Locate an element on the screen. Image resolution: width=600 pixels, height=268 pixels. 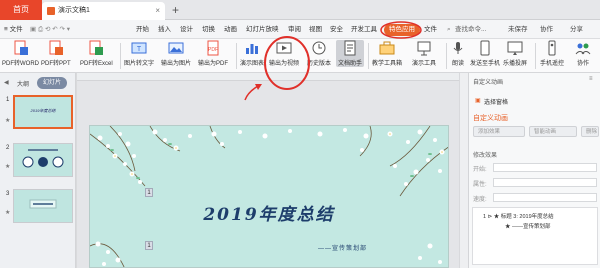
select-pane-link: 选择窗格 is located at coordinates (496, 101).